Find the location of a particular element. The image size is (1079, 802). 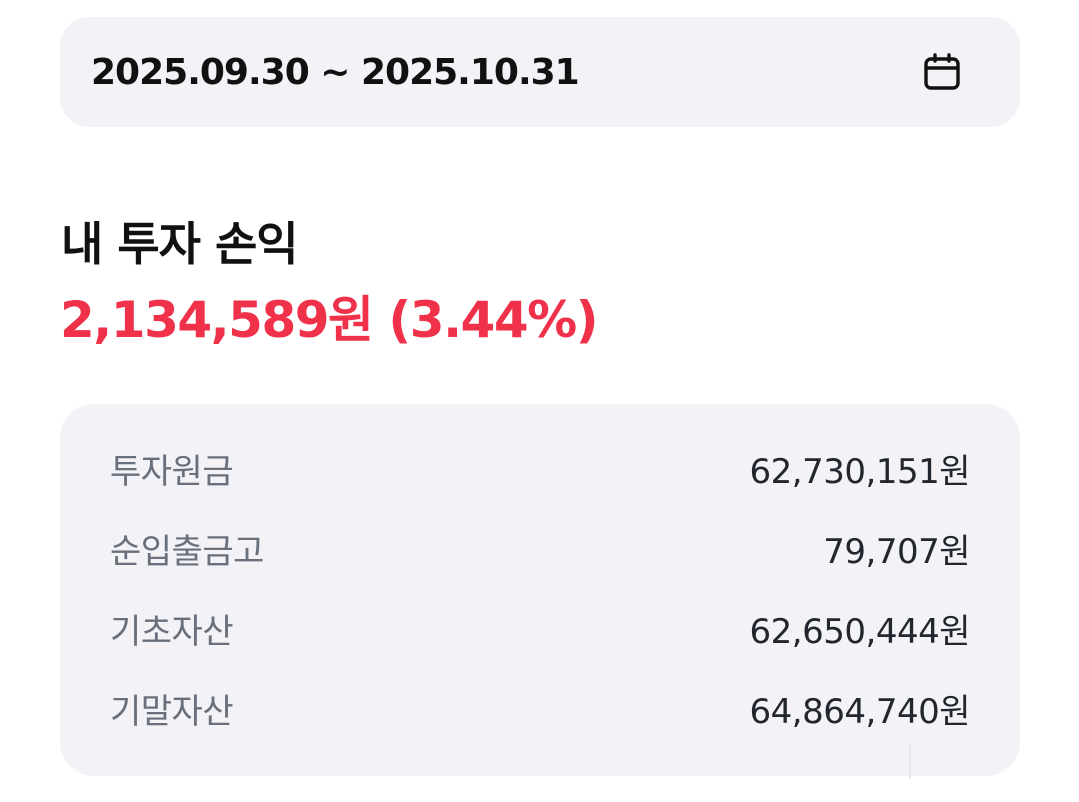

detail-value: 64,864,740원 is located at coordinates (860, 711).